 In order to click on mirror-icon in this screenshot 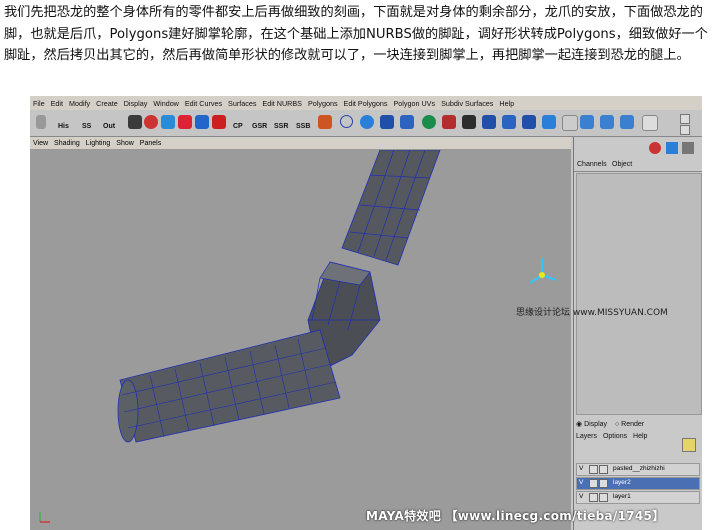, I will do `click(607, 122)`.